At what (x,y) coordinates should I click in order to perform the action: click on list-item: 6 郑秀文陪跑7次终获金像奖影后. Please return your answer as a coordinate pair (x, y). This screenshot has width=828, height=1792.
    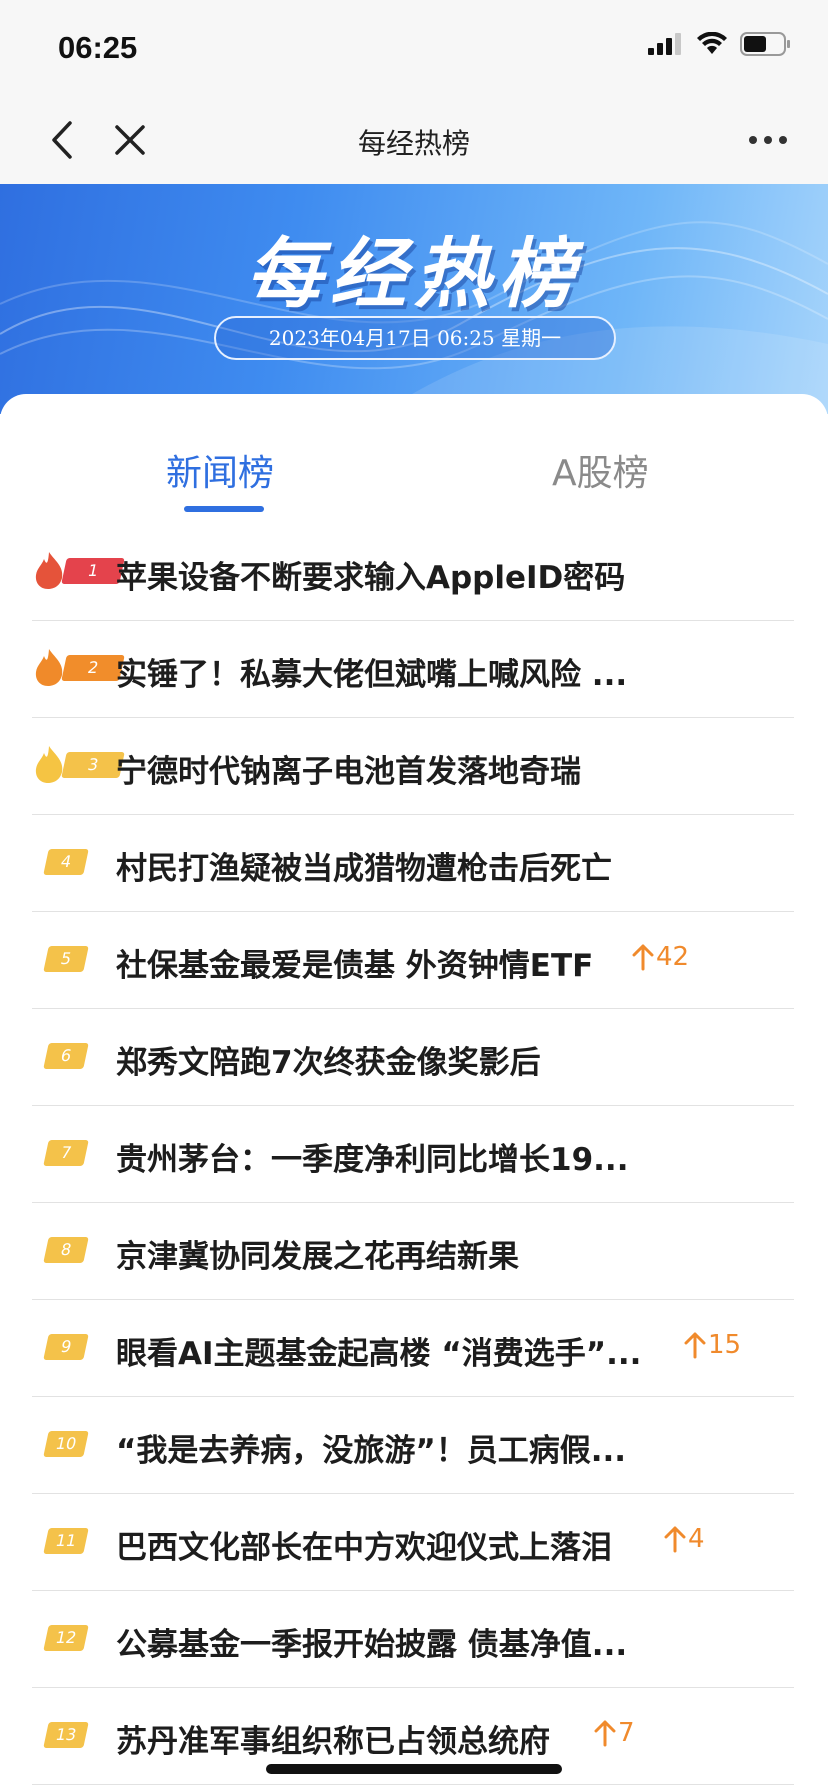
    Looking at the image, I should click on (413, 1057).